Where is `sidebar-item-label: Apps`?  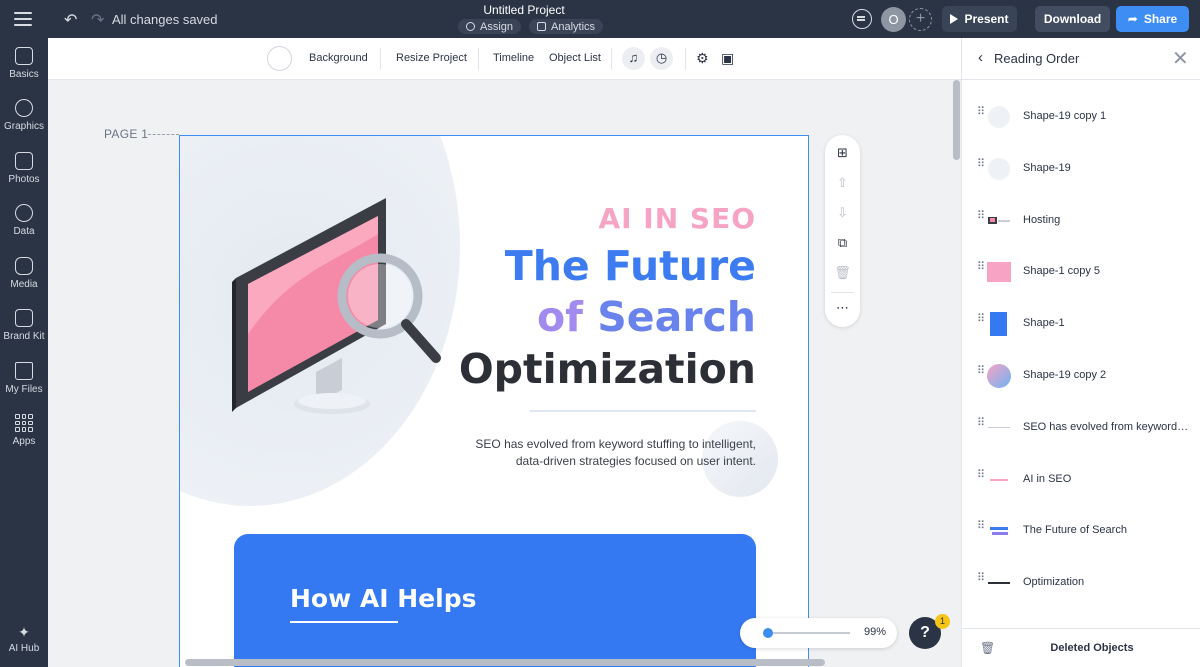
sidebar-item-label: Apps is located at coordinates (24, 441).